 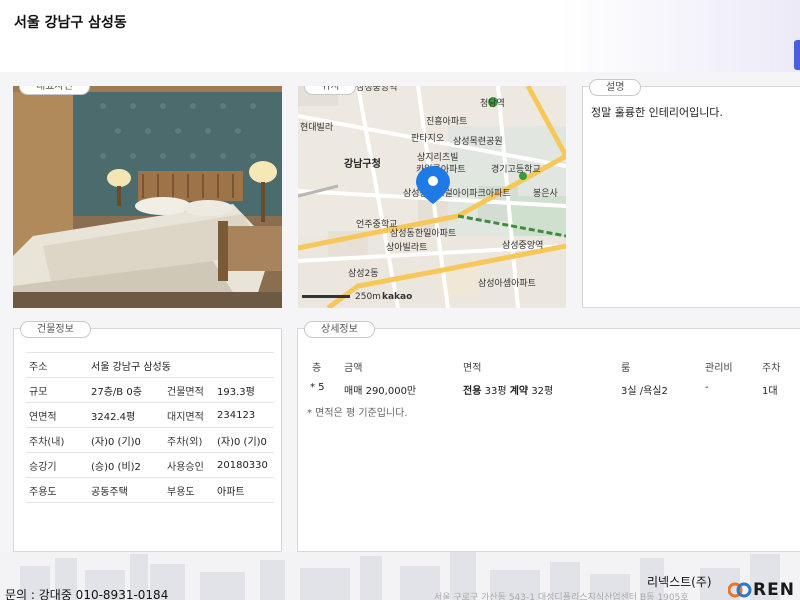 I want to click on map-place: 현대빌라, so click(x=317, y=127).